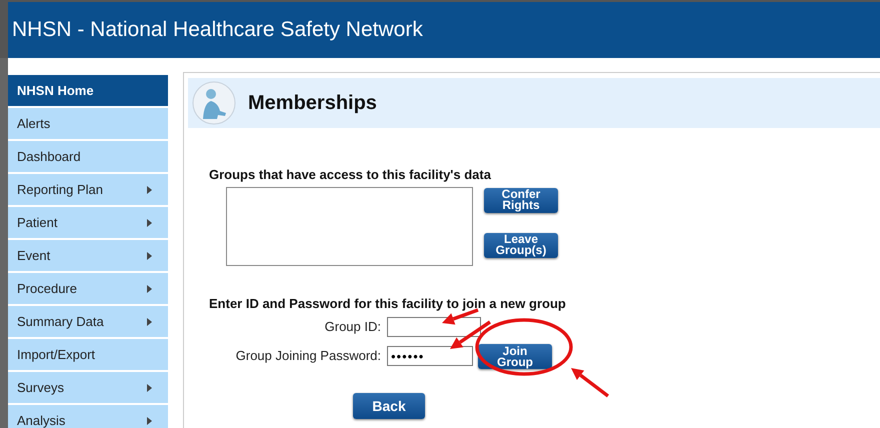 The image size is (880, 428). What do you see at coordinates (312, 103) in the screenshot?
I see `page-title: Memberships` at bounding box center [312, 103].